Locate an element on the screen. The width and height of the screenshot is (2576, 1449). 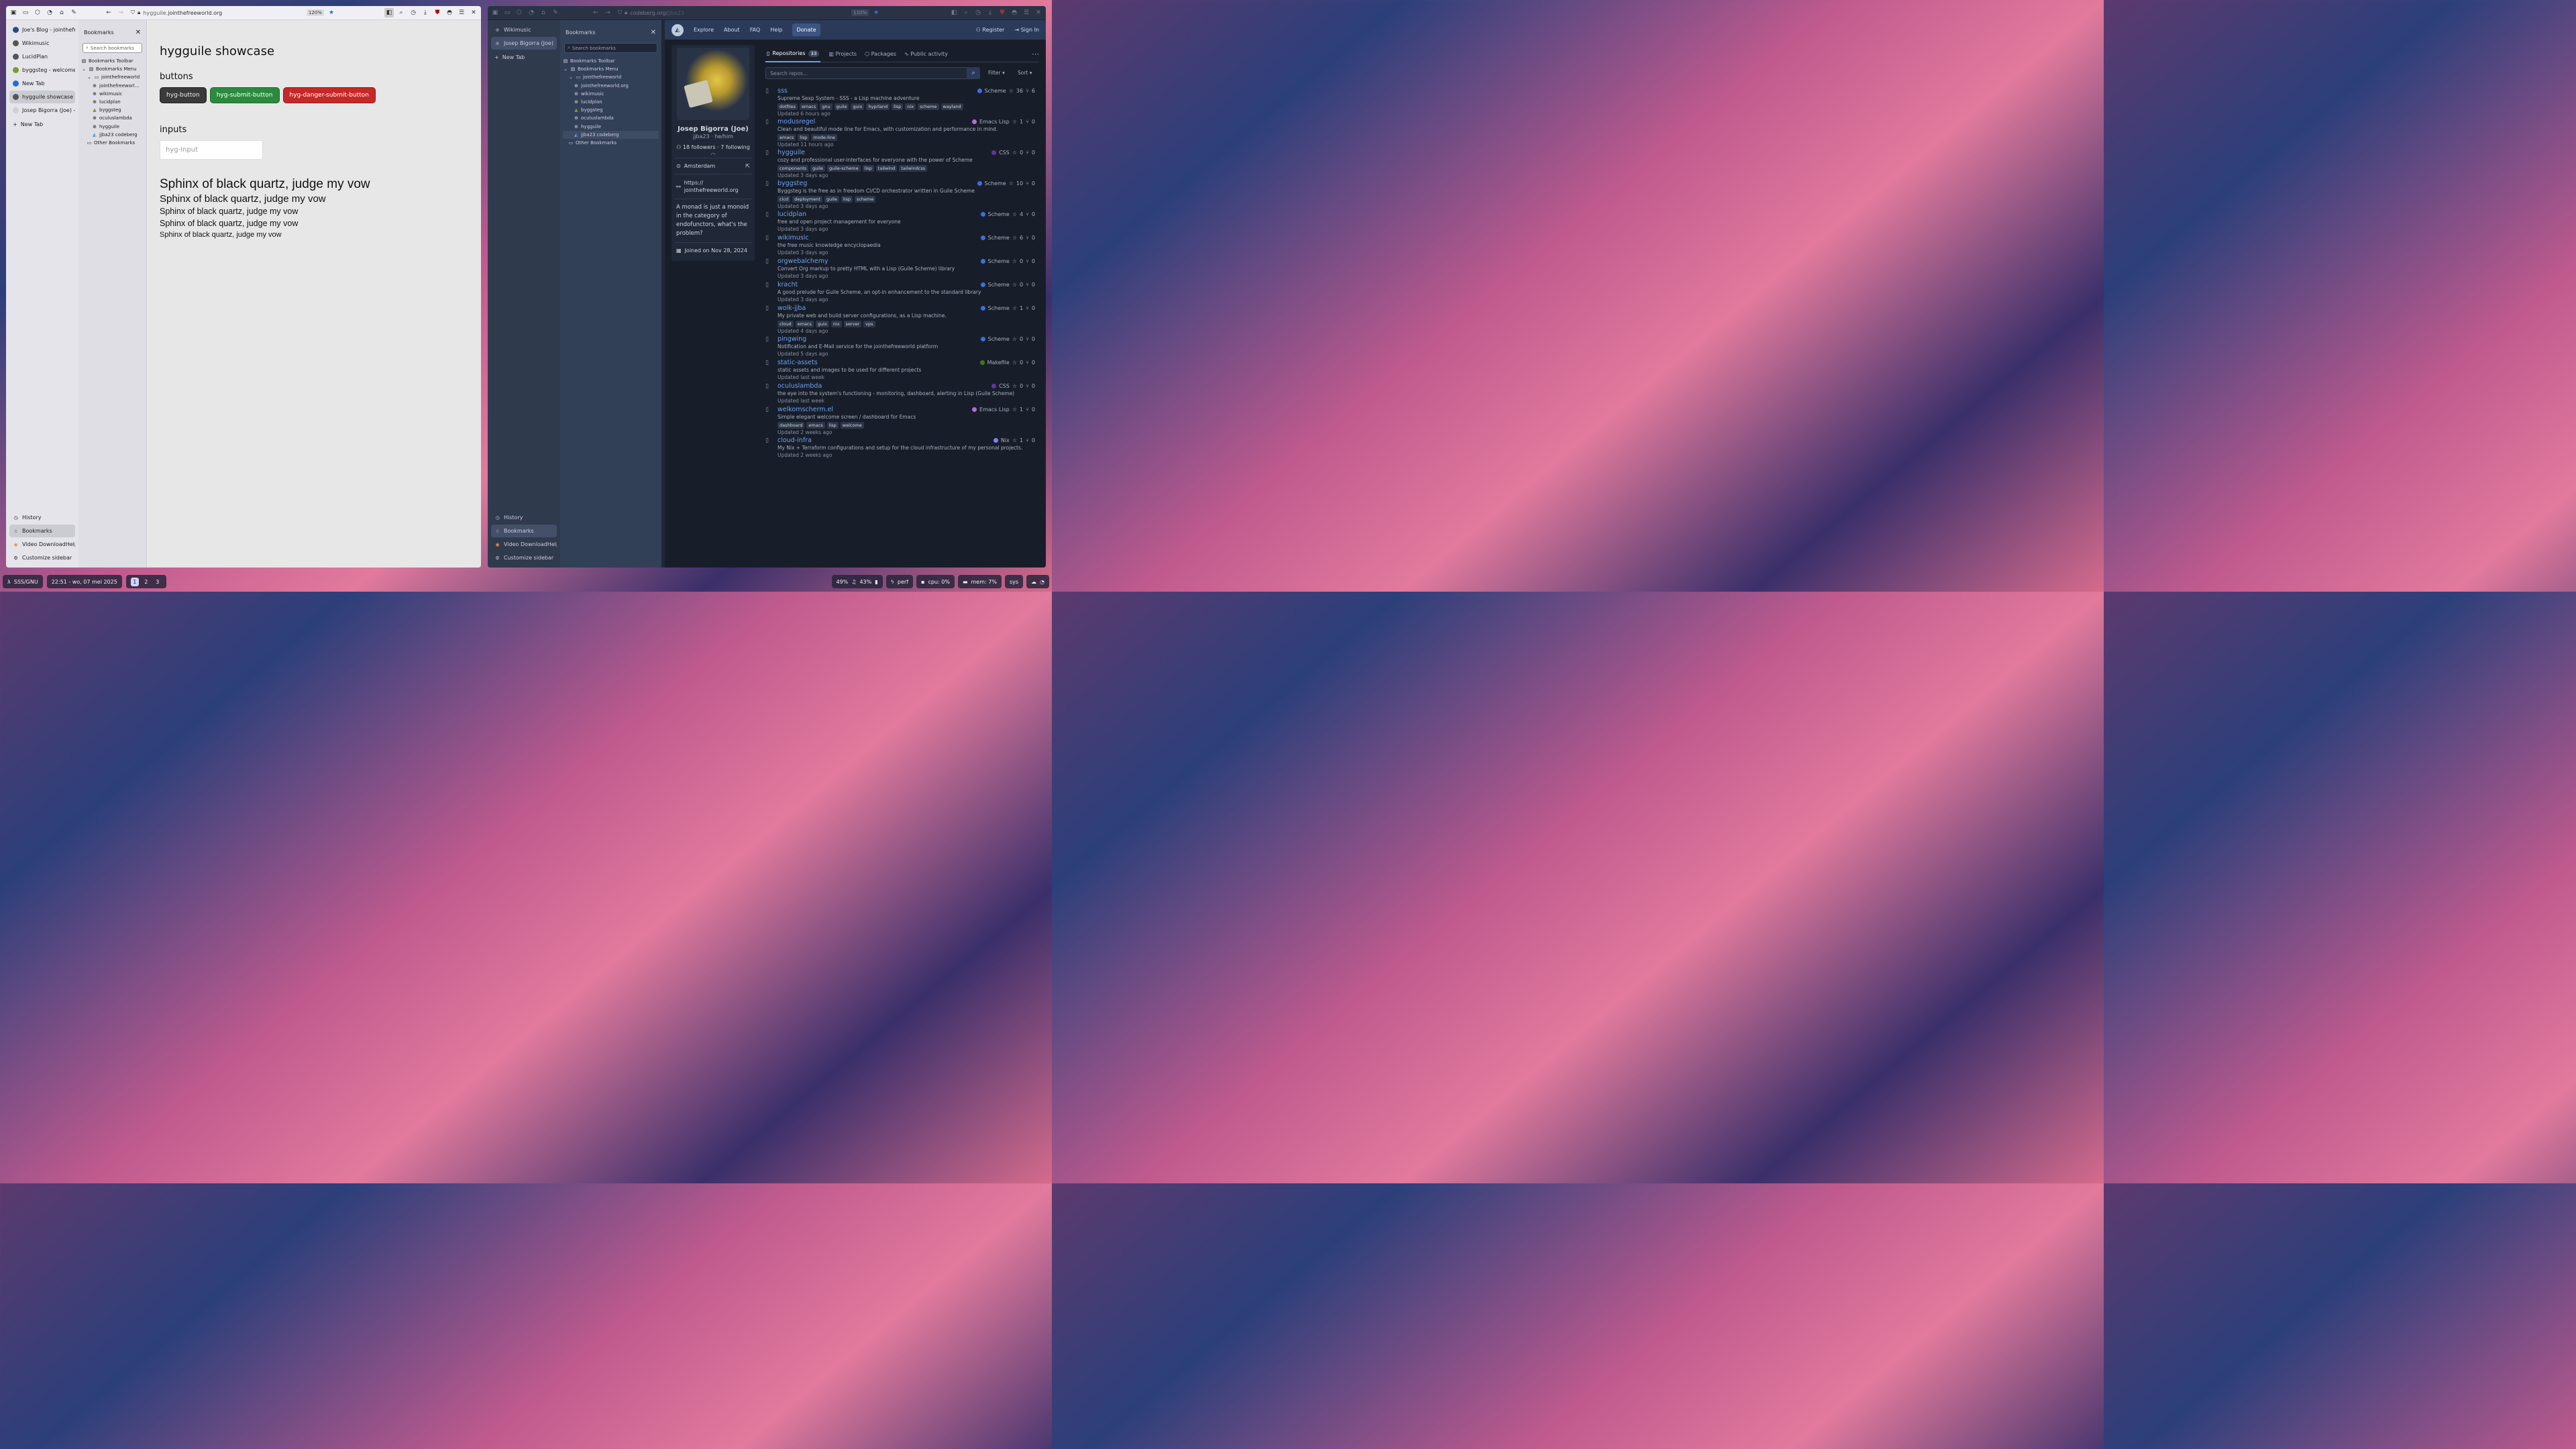
bookmark-item: ⊕ jointhefreeworld.org is located at coordinates (611, 86).